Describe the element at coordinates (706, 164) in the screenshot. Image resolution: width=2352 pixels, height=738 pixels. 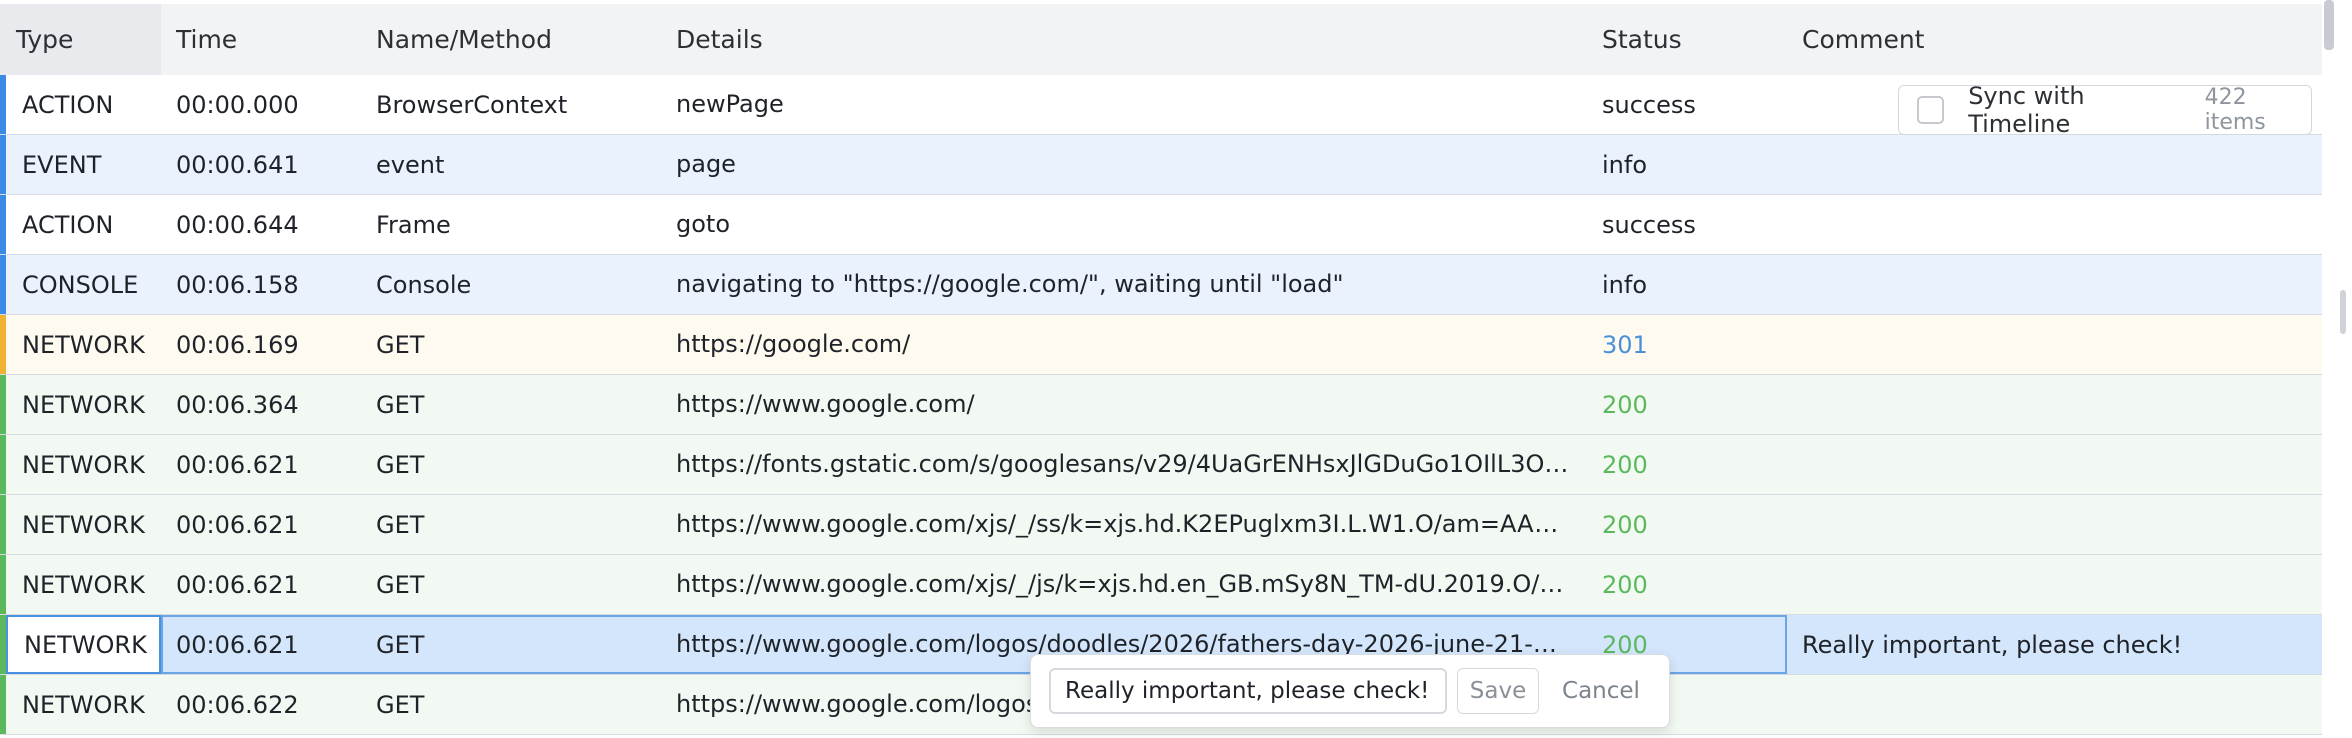
I see `cell-details: page` at that location.